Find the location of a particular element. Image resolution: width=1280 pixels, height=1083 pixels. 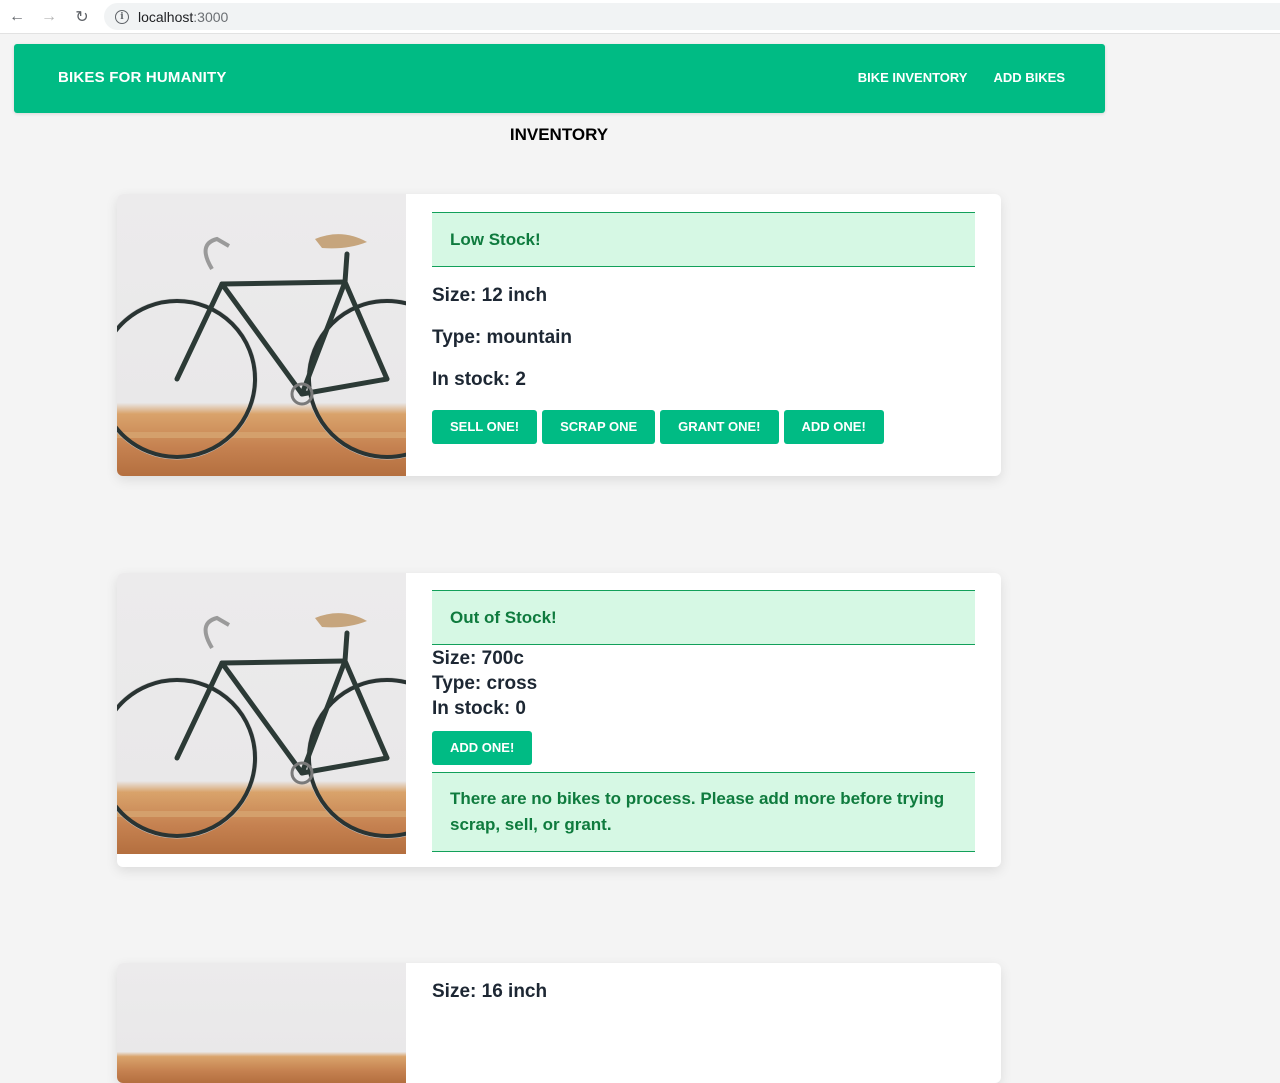

action-buttons: ADD ONE! is located at coordinates (703, 748).